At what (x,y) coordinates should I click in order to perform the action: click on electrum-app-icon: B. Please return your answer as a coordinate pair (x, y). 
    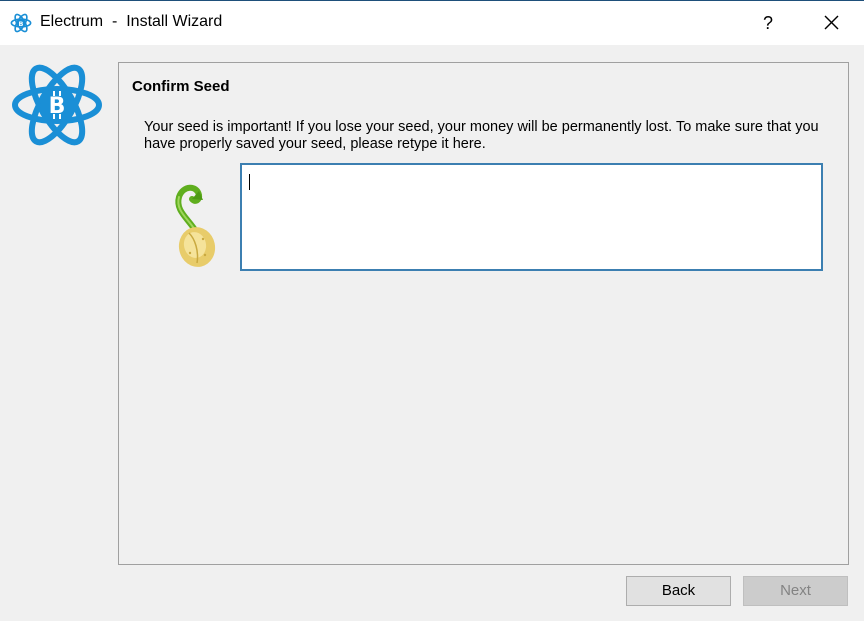
    Looking at the image, I should click on (21, 23).